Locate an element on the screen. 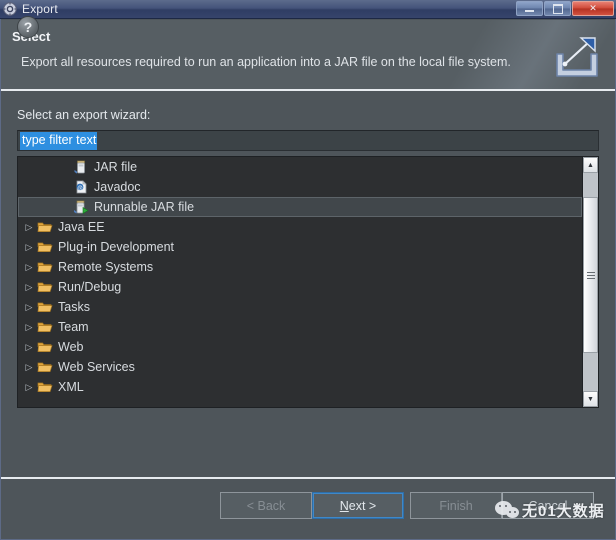  back-button-label: < Back is located at coordinates (266, 505).